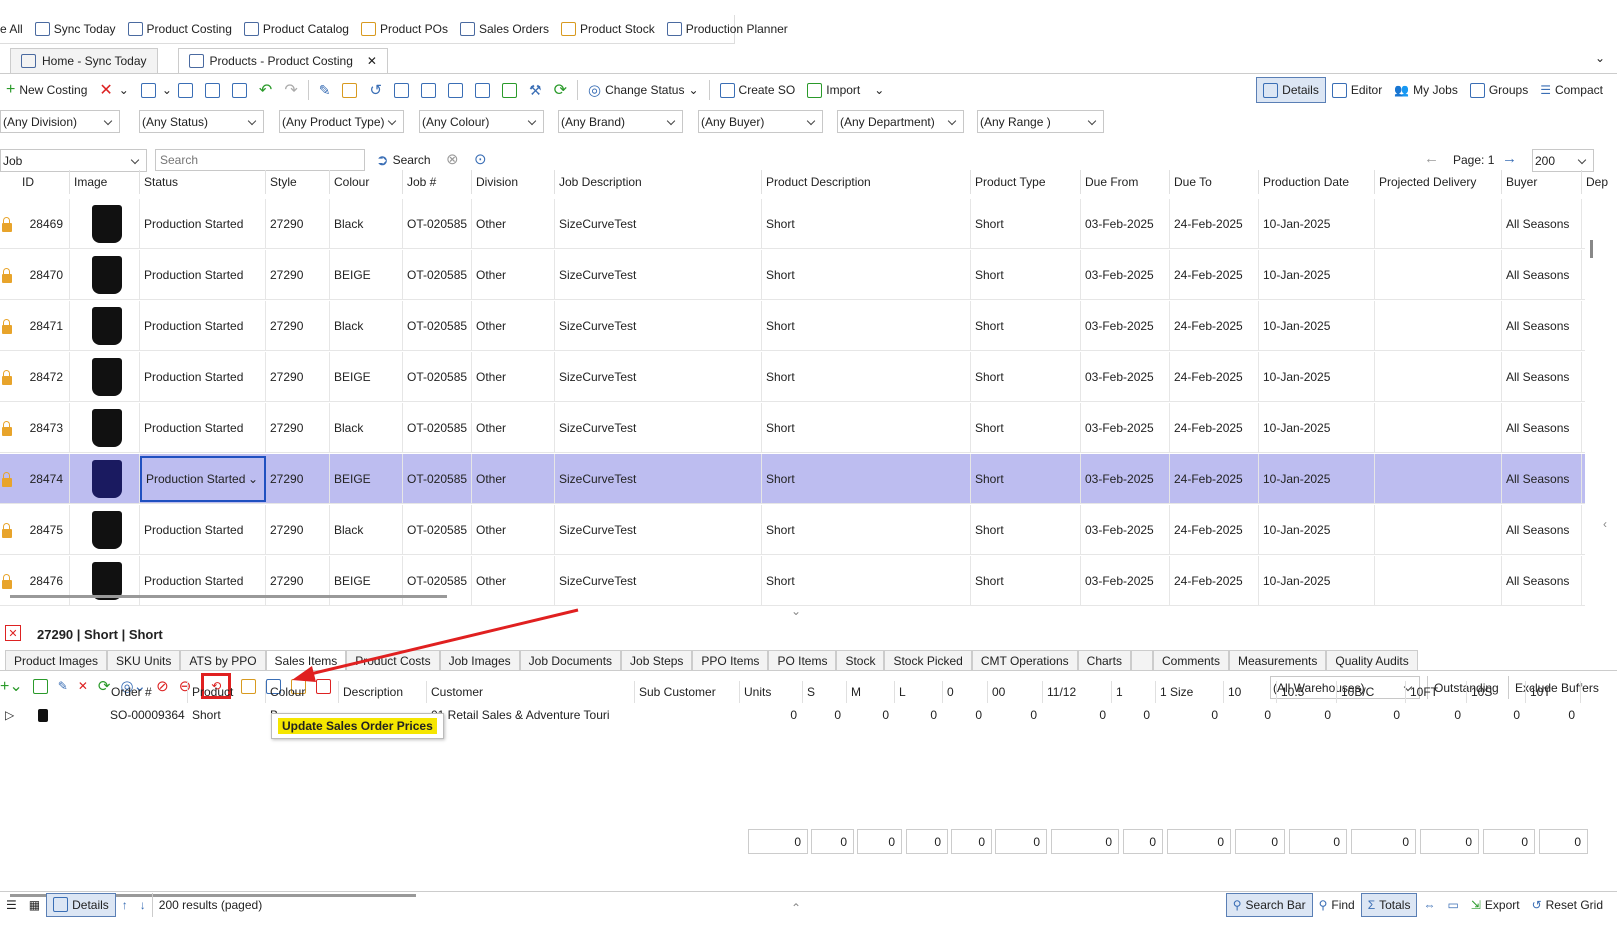 Image resolution: width=1617 pixels, height=947 pixels. Describe the element at coordinates (127, 90) in the screenshot. I see `chevron-down-icon: ⌄` at that location.